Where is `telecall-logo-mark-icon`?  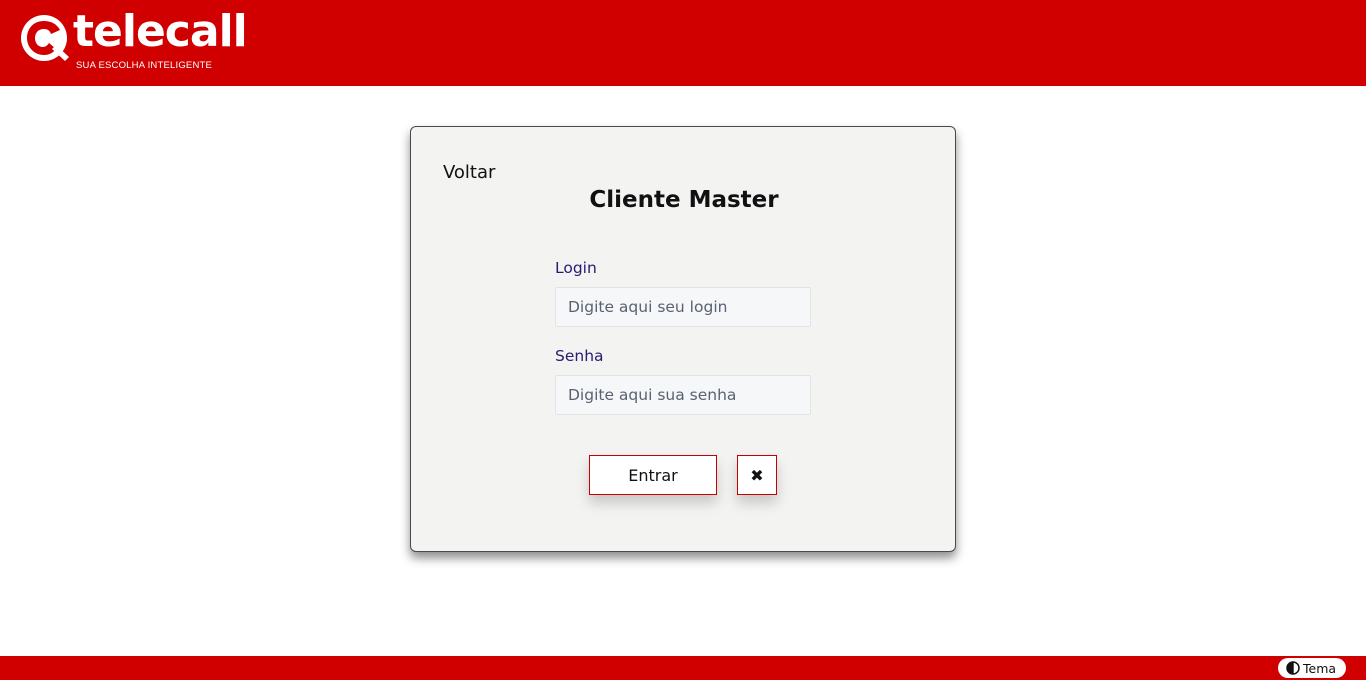
telecall-logo-mark-icon is located at coordinates (45, 38).